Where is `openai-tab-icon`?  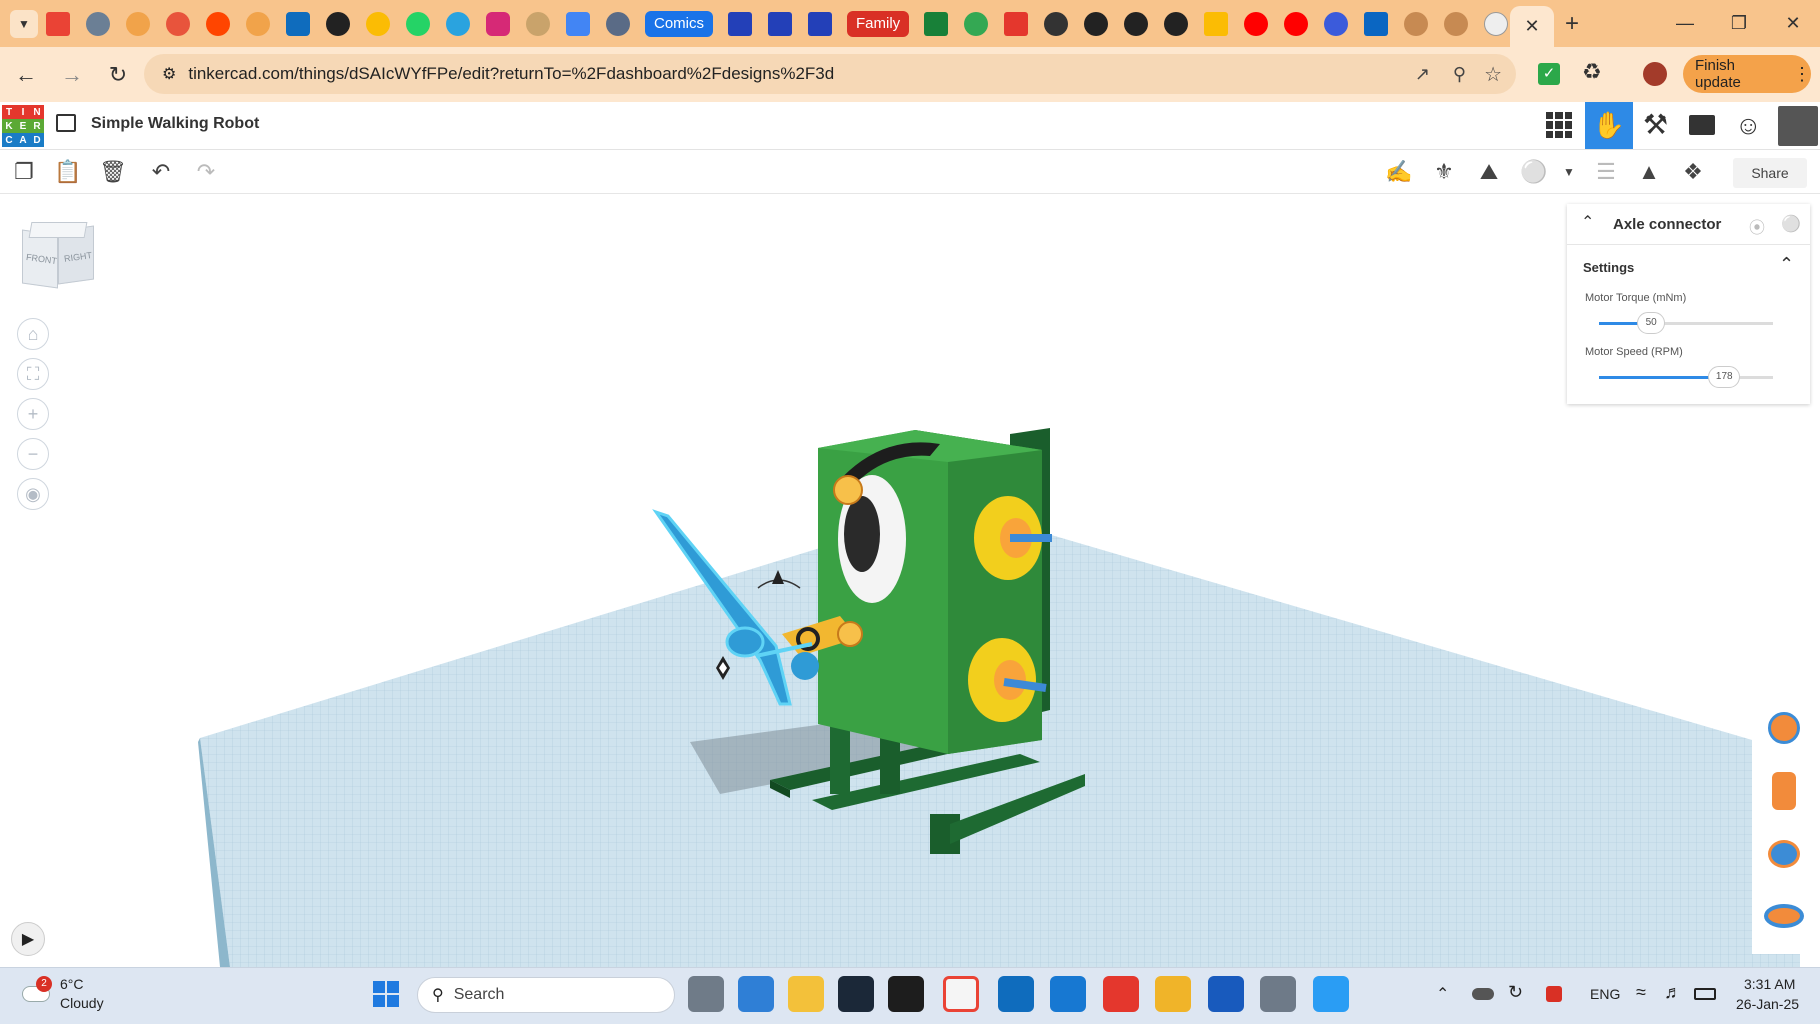 openai-tab-icon is located at coordinates (1056, 23).